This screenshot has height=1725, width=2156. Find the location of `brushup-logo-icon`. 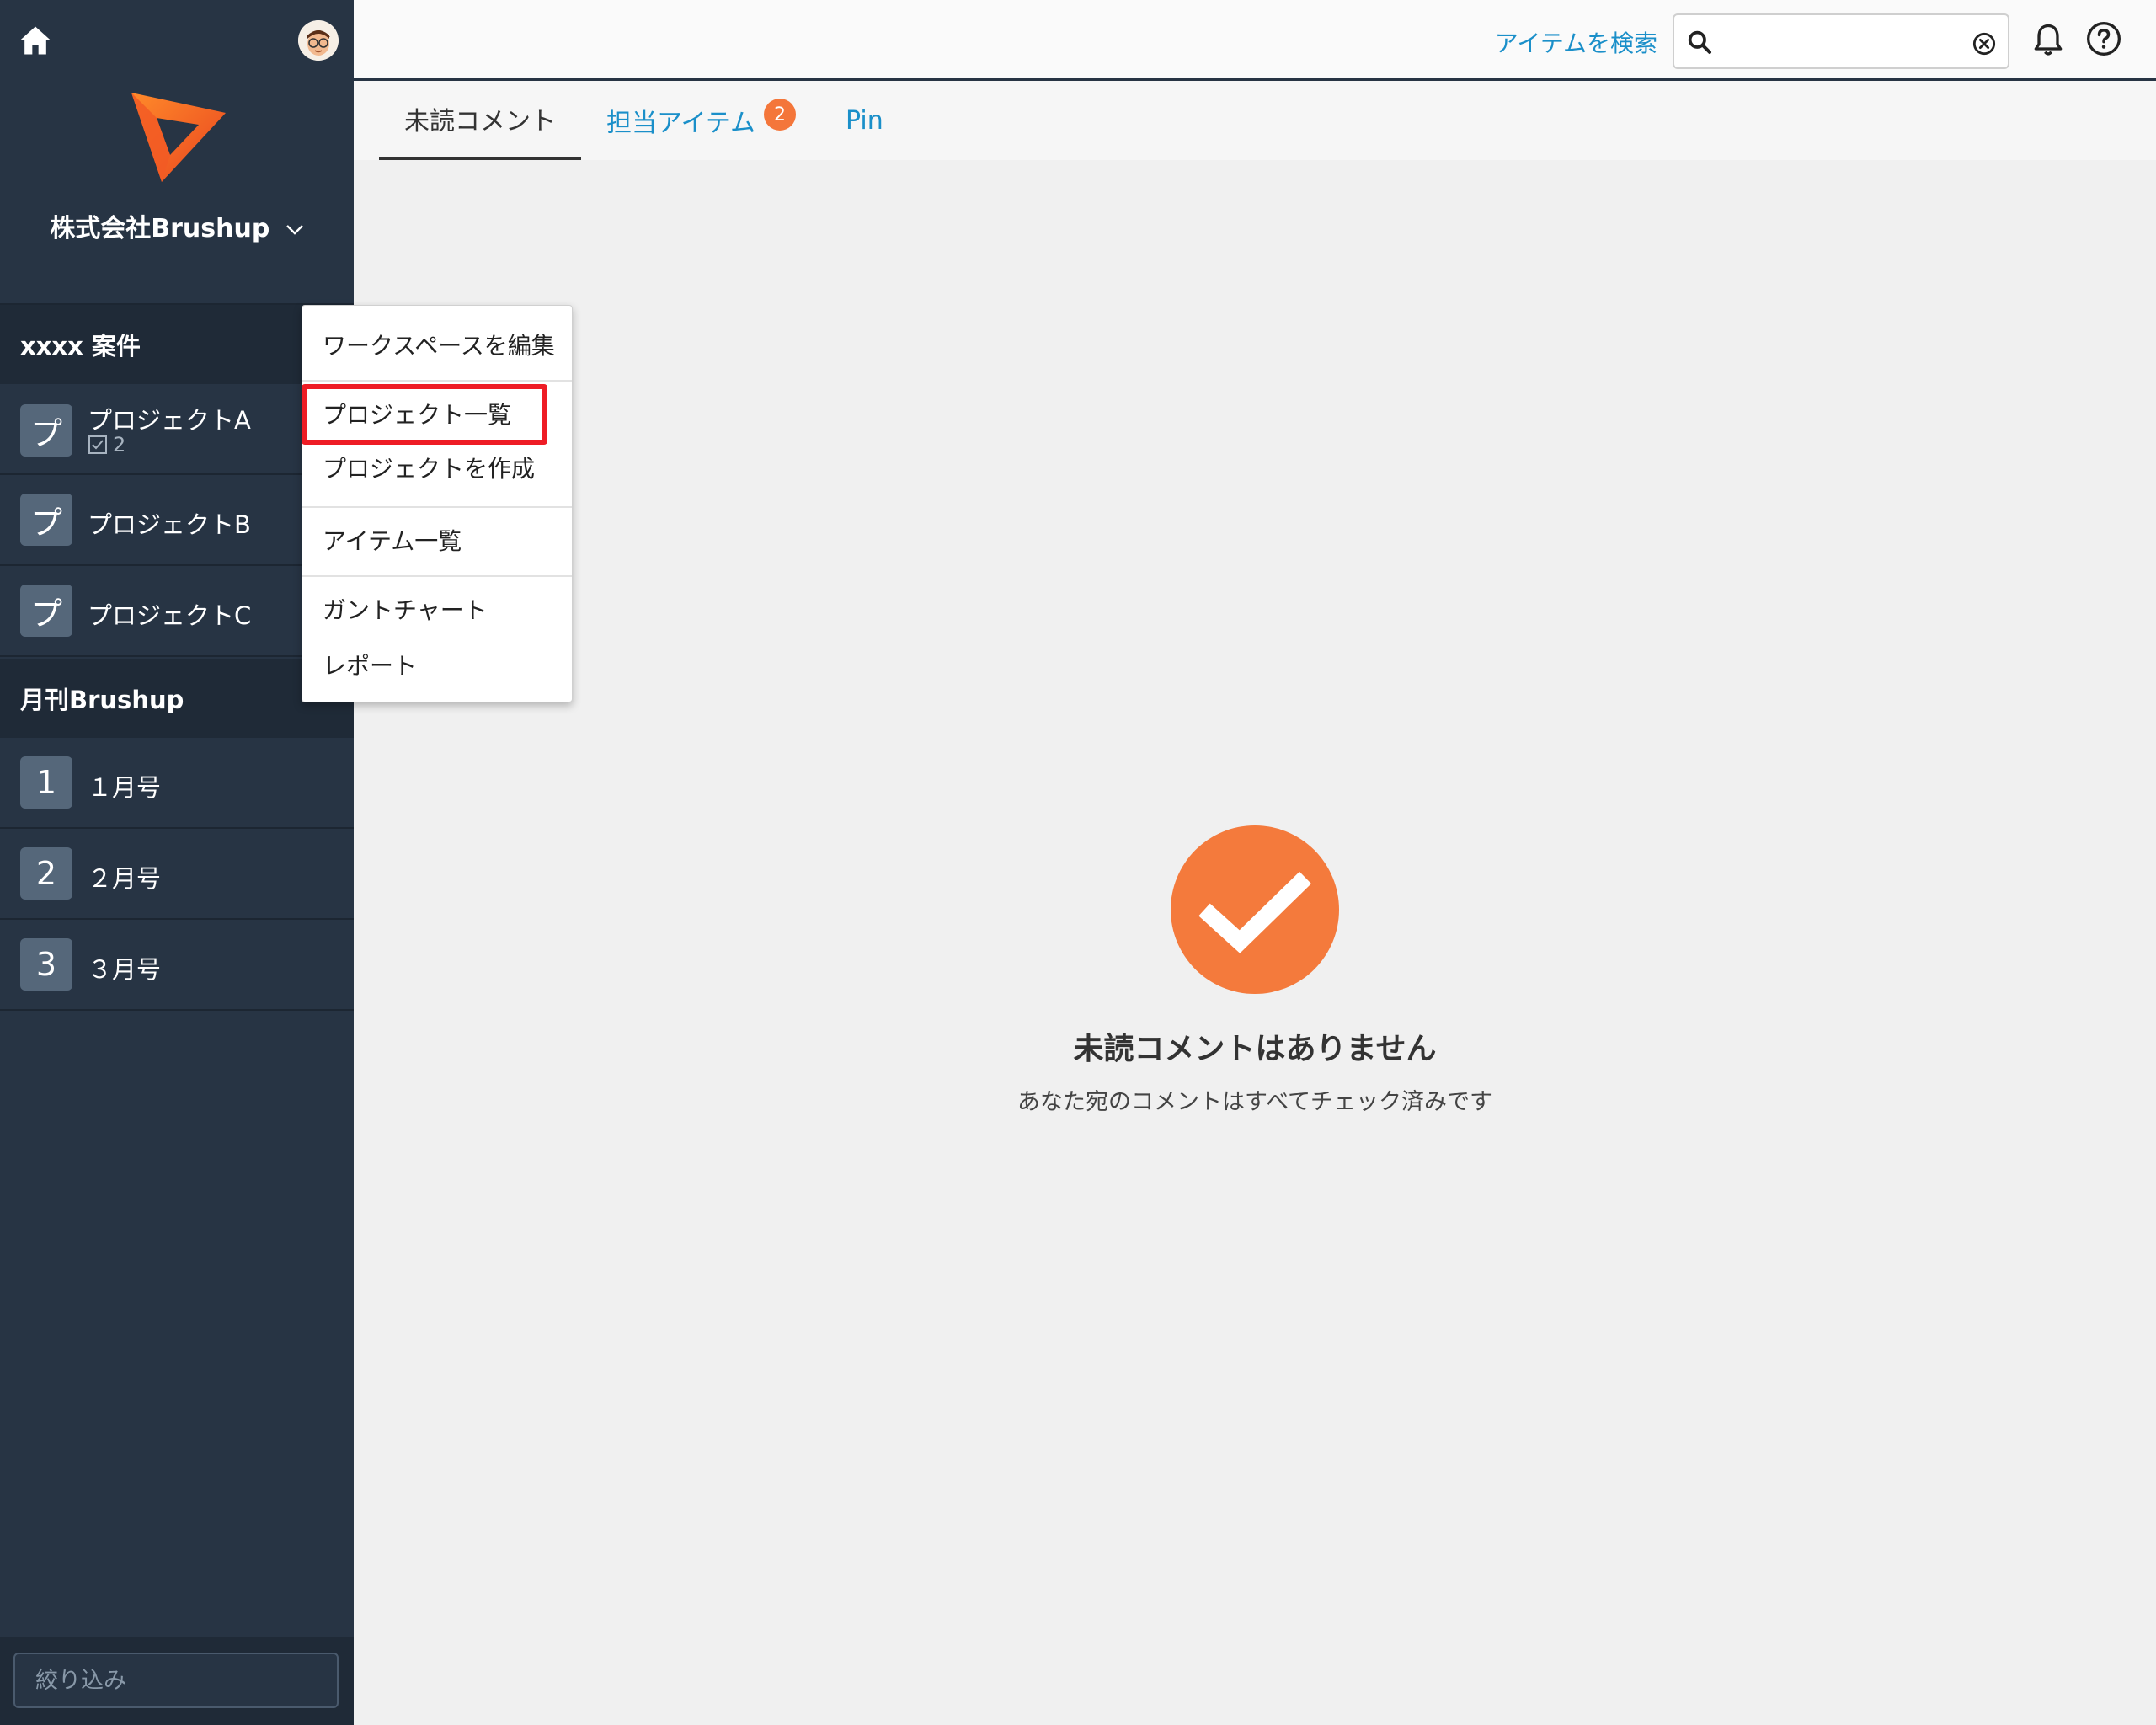

brushup-logo-icon is located at coordinates (178, 137).